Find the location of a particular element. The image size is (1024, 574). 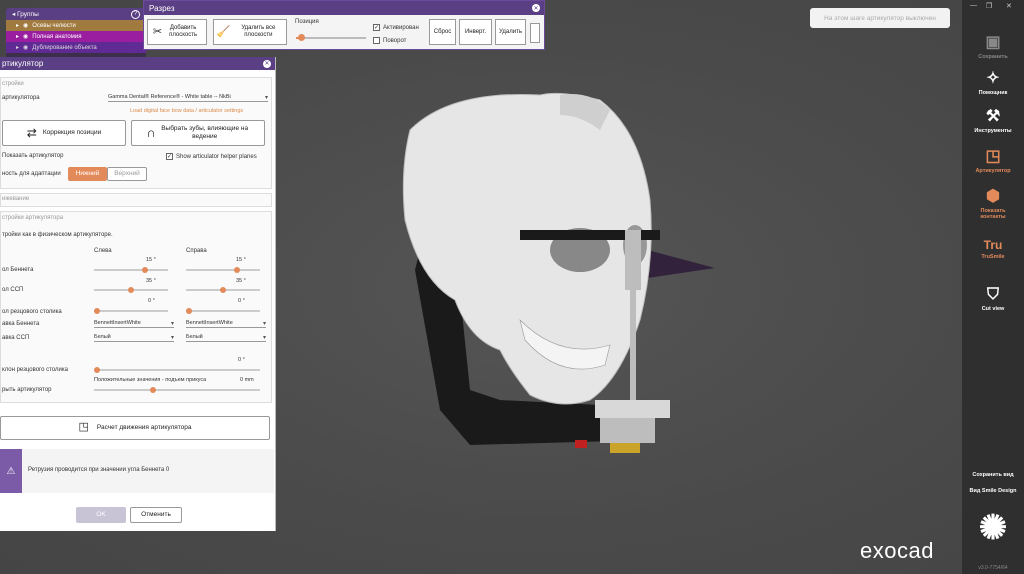

exocad-logo: exocad is located at coordinates (897, 550).